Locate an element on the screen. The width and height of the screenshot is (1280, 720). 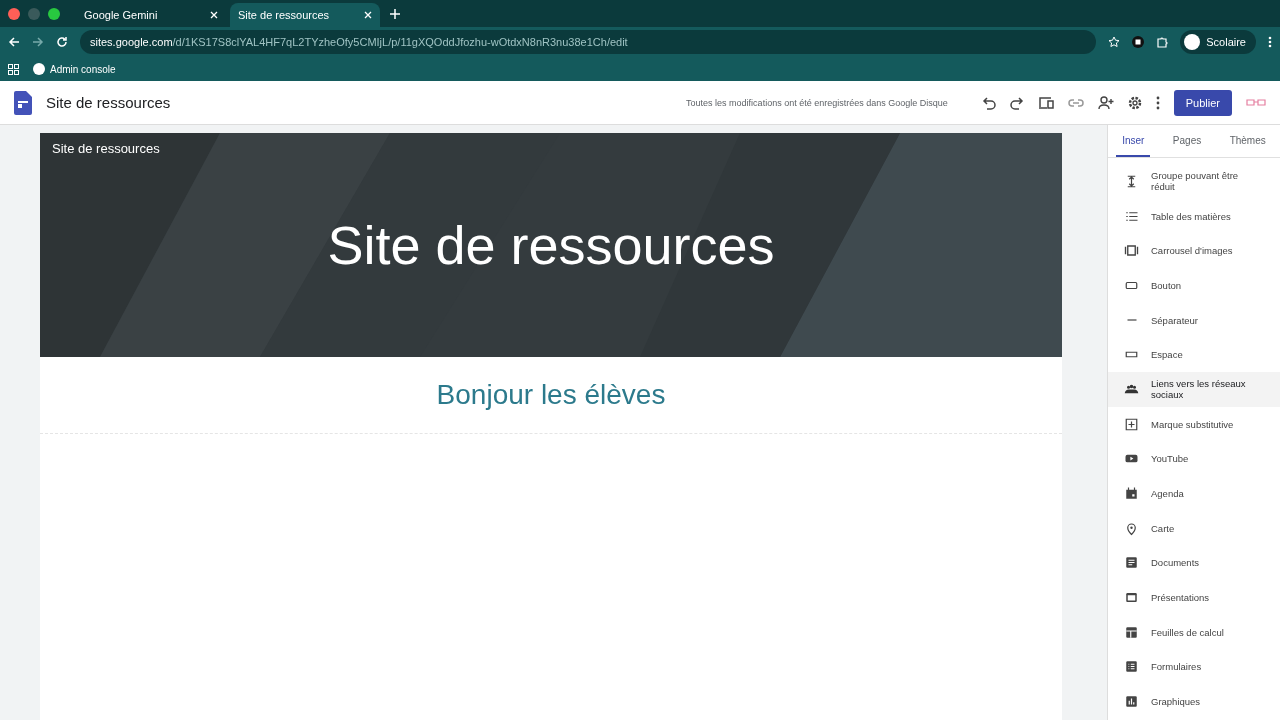
preview-icon is located at coordinates (1045, 102).